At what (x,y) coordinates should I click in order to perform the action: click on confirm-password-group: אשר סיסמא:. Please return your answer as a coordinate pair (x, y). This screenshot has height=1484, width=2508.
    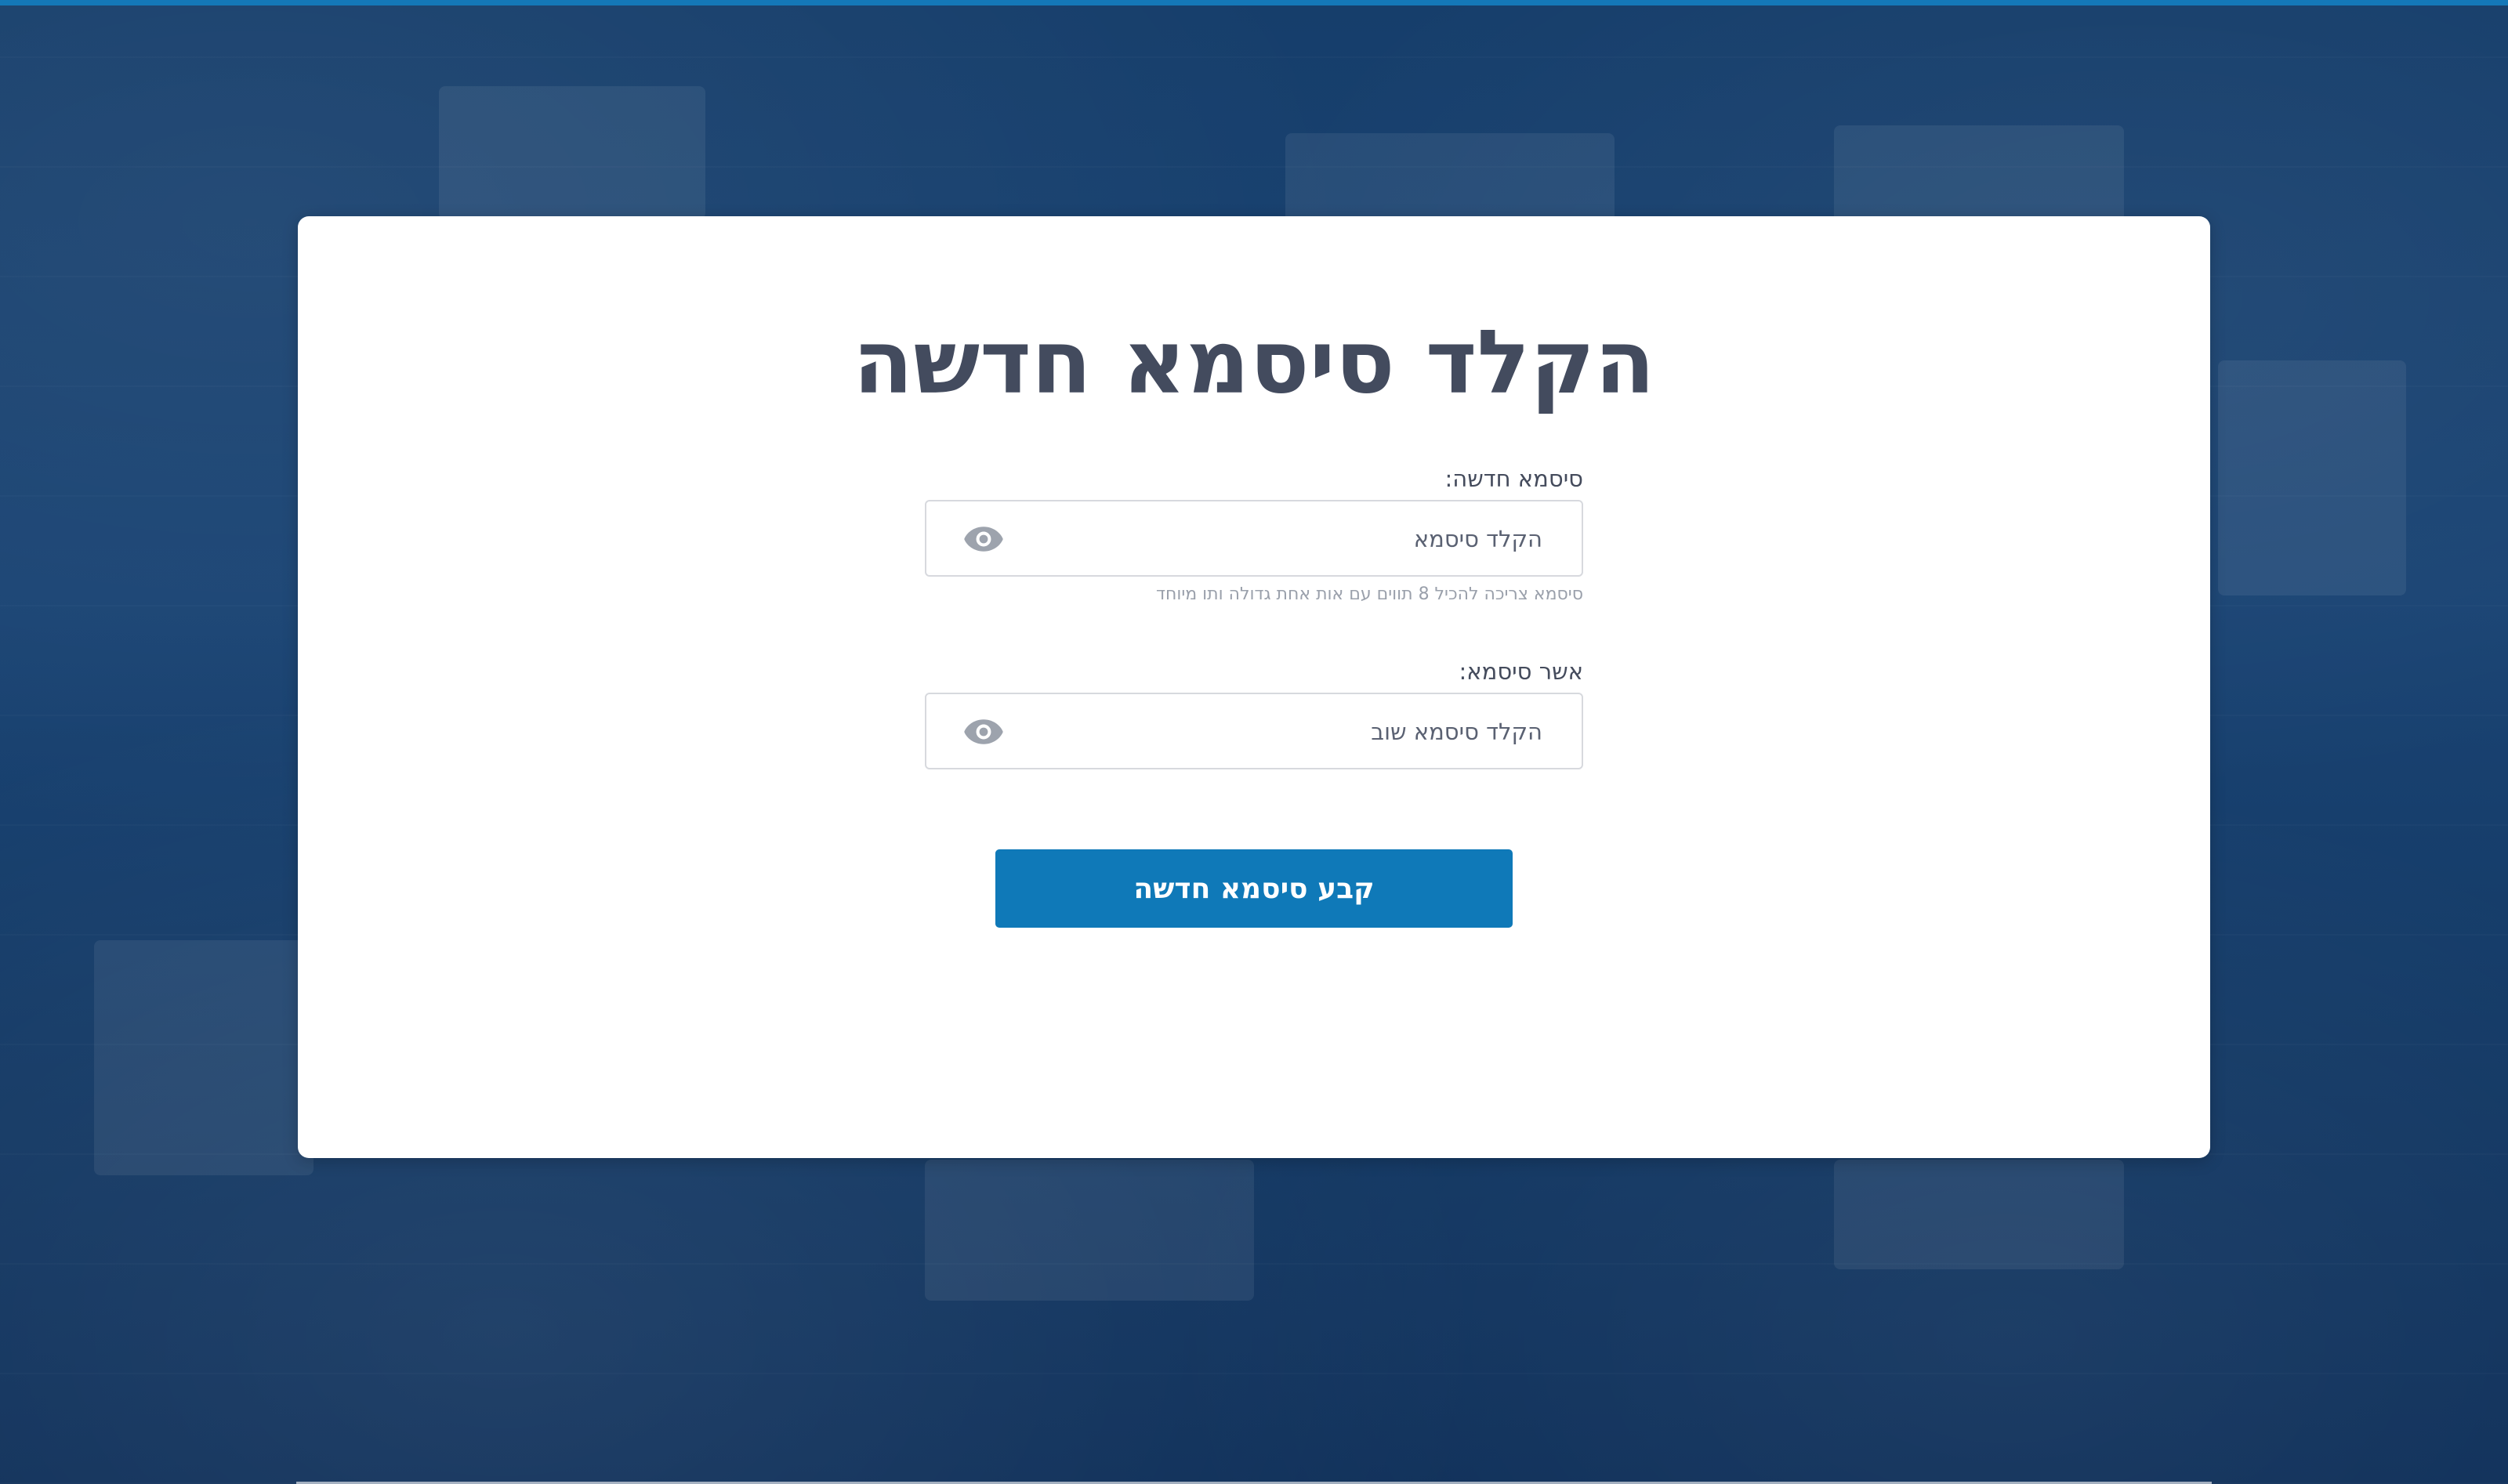
    Looking at the image, I should click on (1254, 714).